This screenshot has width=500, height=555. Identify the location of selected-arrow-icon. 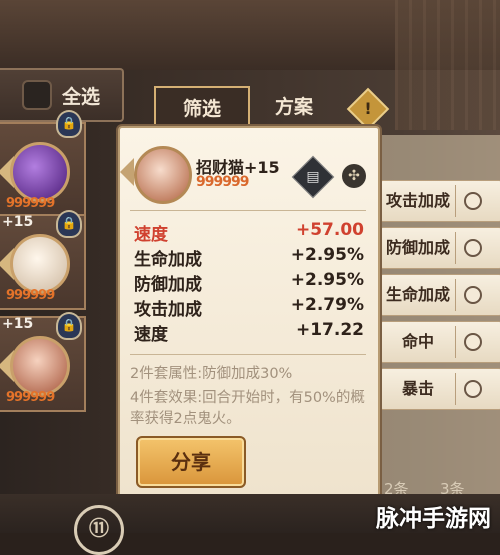
(127, 172).